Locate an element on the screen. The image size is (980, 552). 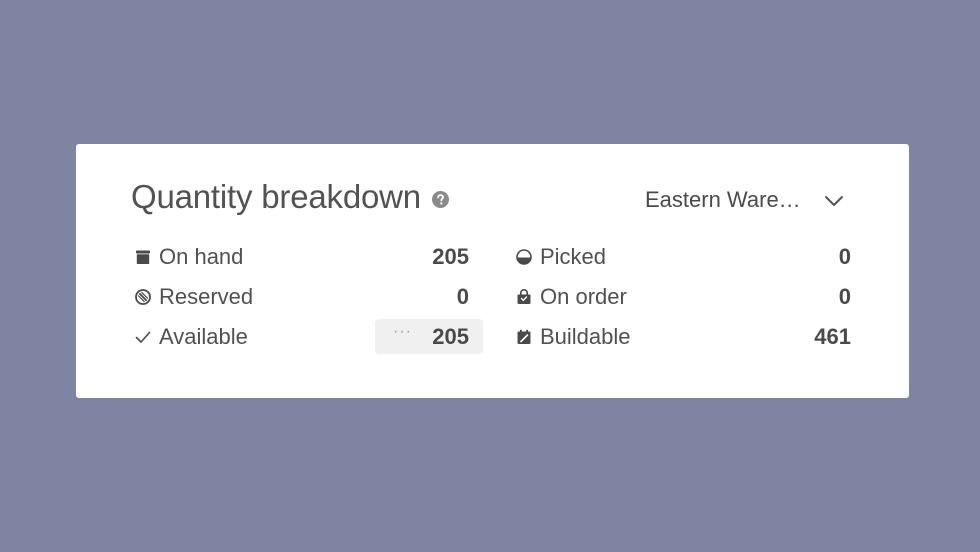
stat-value-on-hand: 205 is located at coordinates (450, 256).